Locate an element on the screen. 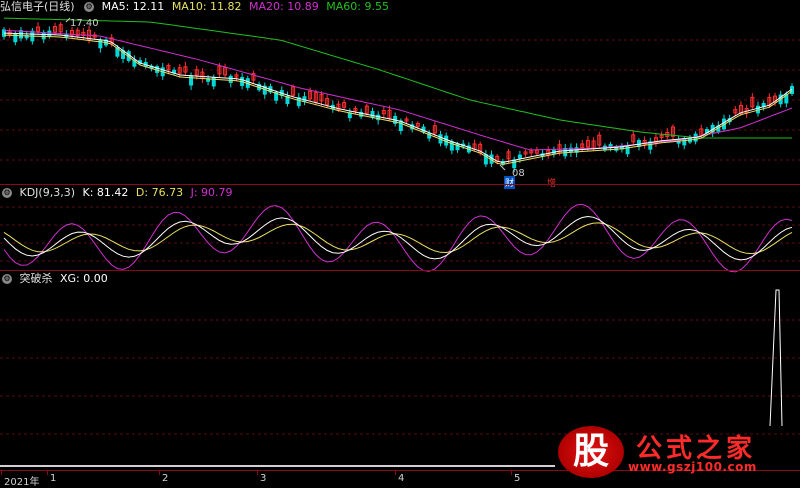 The image size is (800, 488). x-axis-month: 1 is located at coordinates (51, 477).